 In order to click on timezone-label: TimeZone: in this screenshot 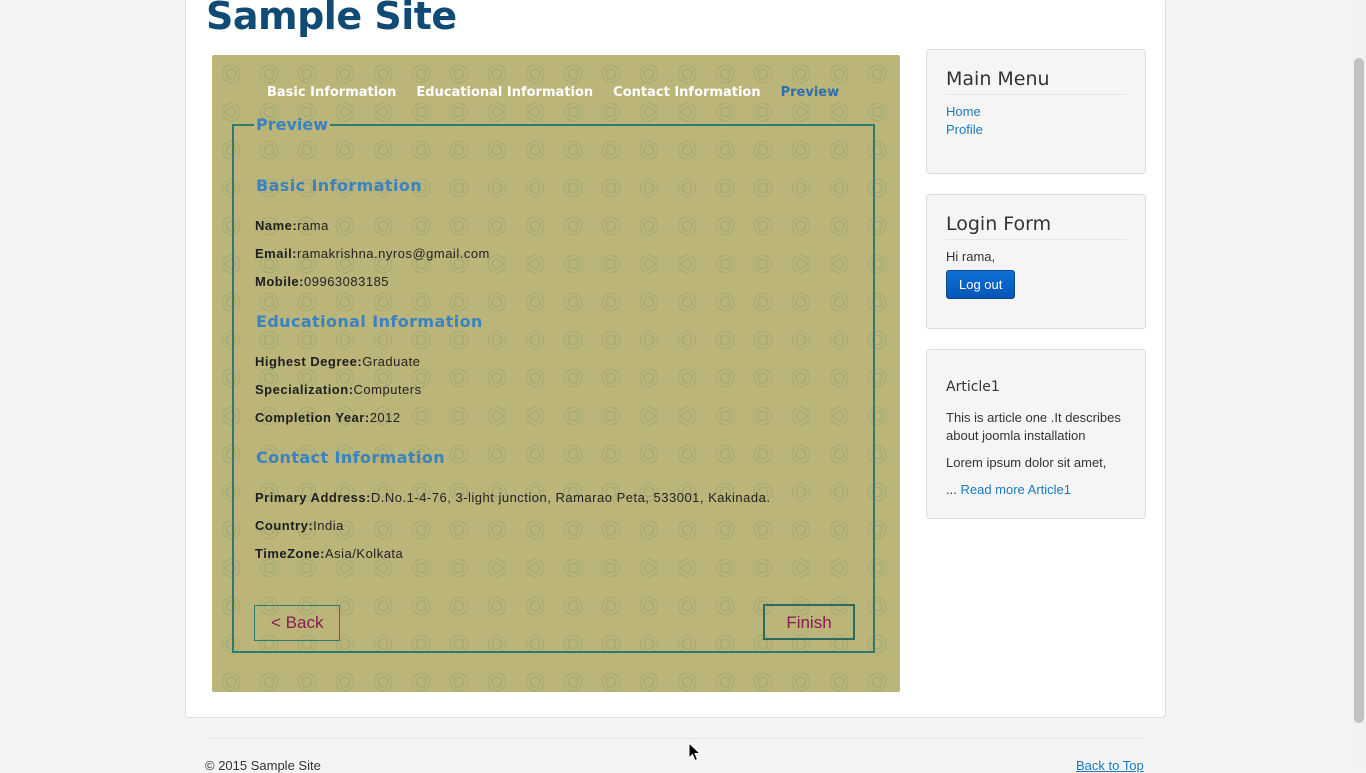, I will do `click(290, 553)`.